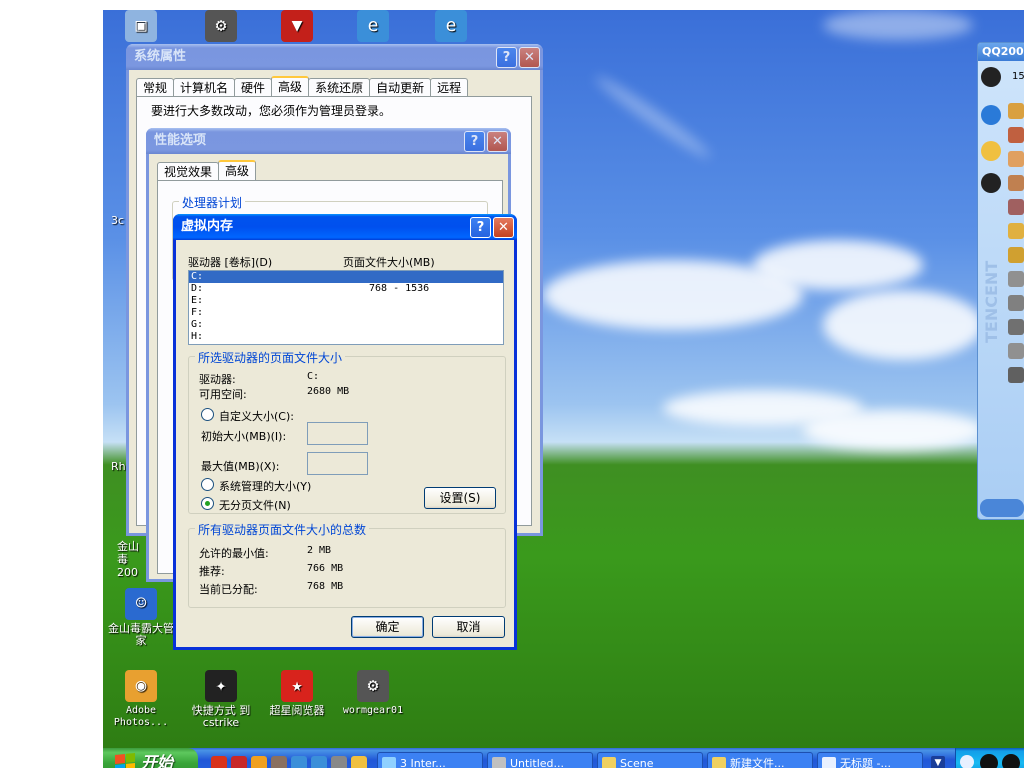  Describe the element at coordinates (346, 301) in the screenshot. I see `drive-row-e: E:` at that location.